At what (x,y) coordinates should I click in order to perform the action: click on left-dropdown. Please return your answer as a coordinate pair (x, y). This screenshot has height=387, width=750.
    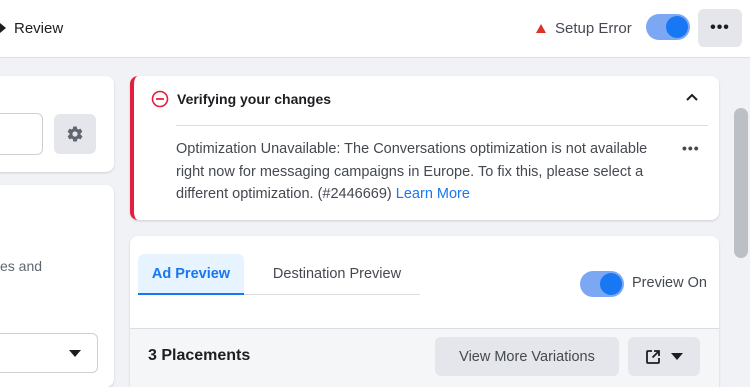
    Looking at the image, I should click on (49, 353).